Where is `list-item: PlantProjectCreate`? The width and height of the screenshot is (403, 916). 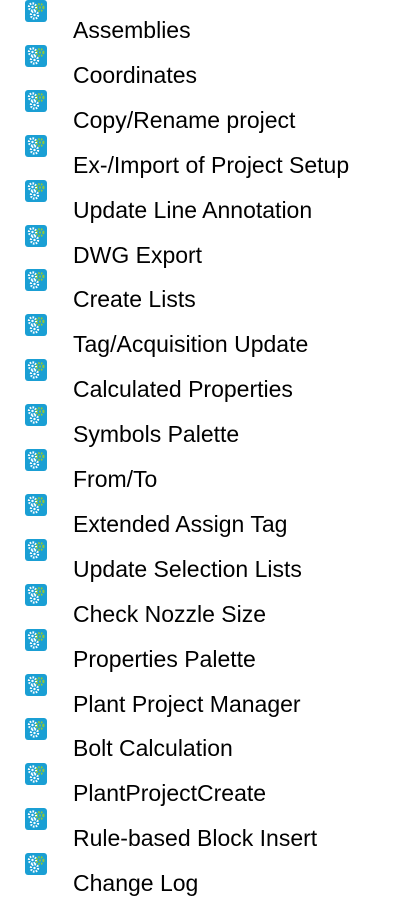 list-item: PlantProjectCreate is located at coordinates (201, 785).